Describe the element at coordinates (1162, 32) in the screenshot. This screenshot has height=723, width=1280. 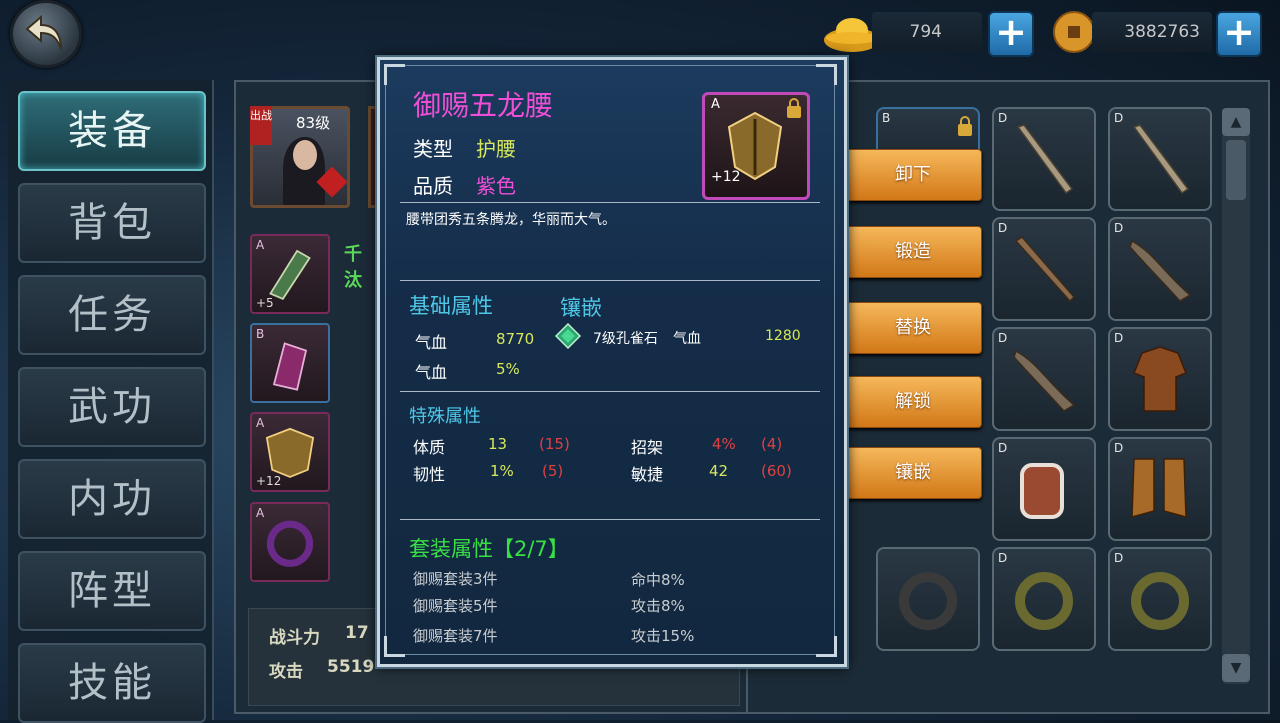
I see `coin-value: 3882763` at that location.